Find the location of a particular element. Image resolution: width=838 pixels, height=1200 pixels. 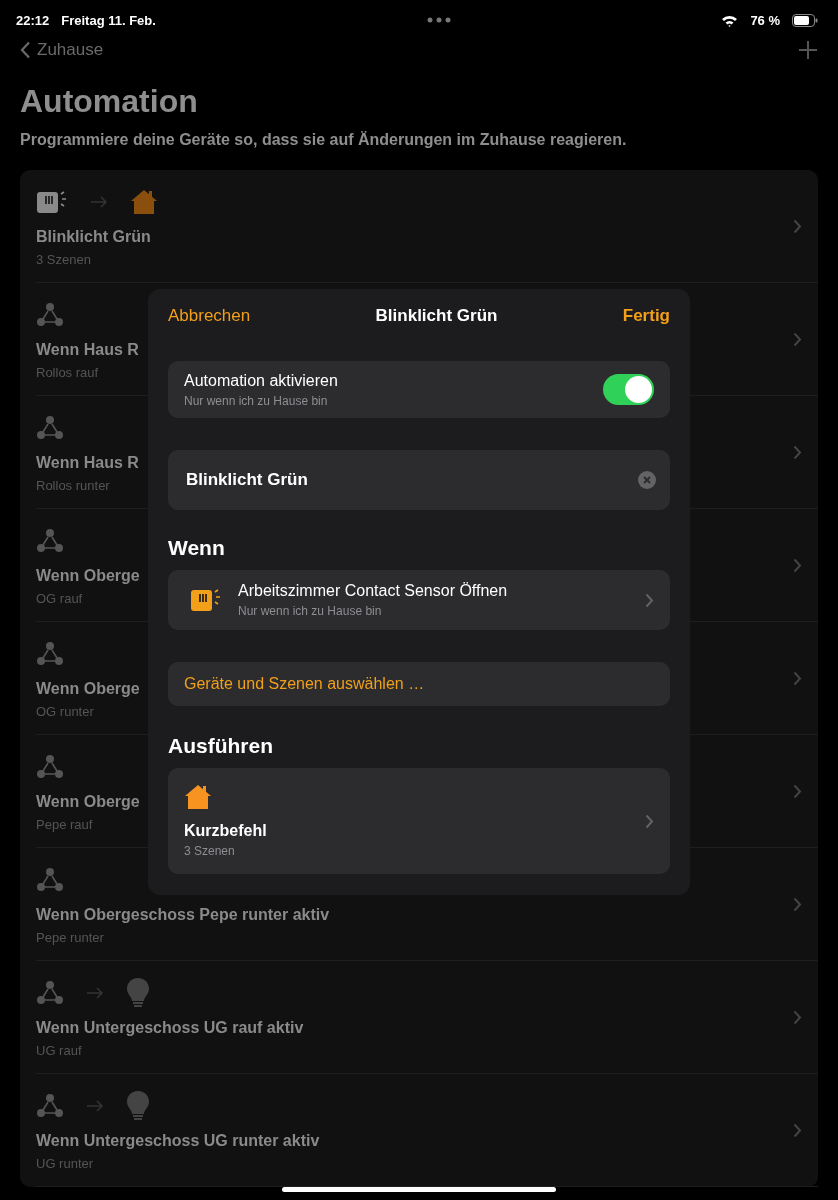

chevron-left-icon is located at coordinates (25, 50).